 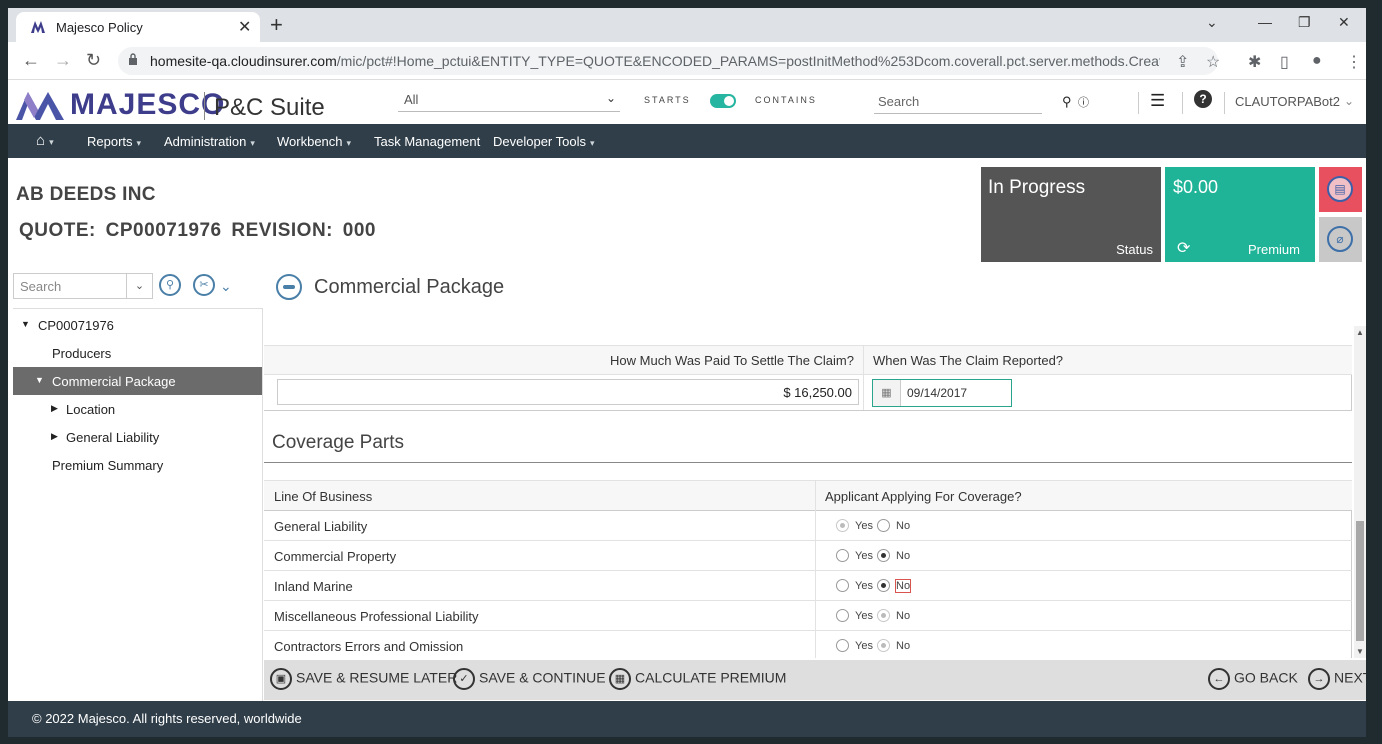 I want to click on save-continue-label: SAVE & CONTINUE, so click(x=542, y=677).